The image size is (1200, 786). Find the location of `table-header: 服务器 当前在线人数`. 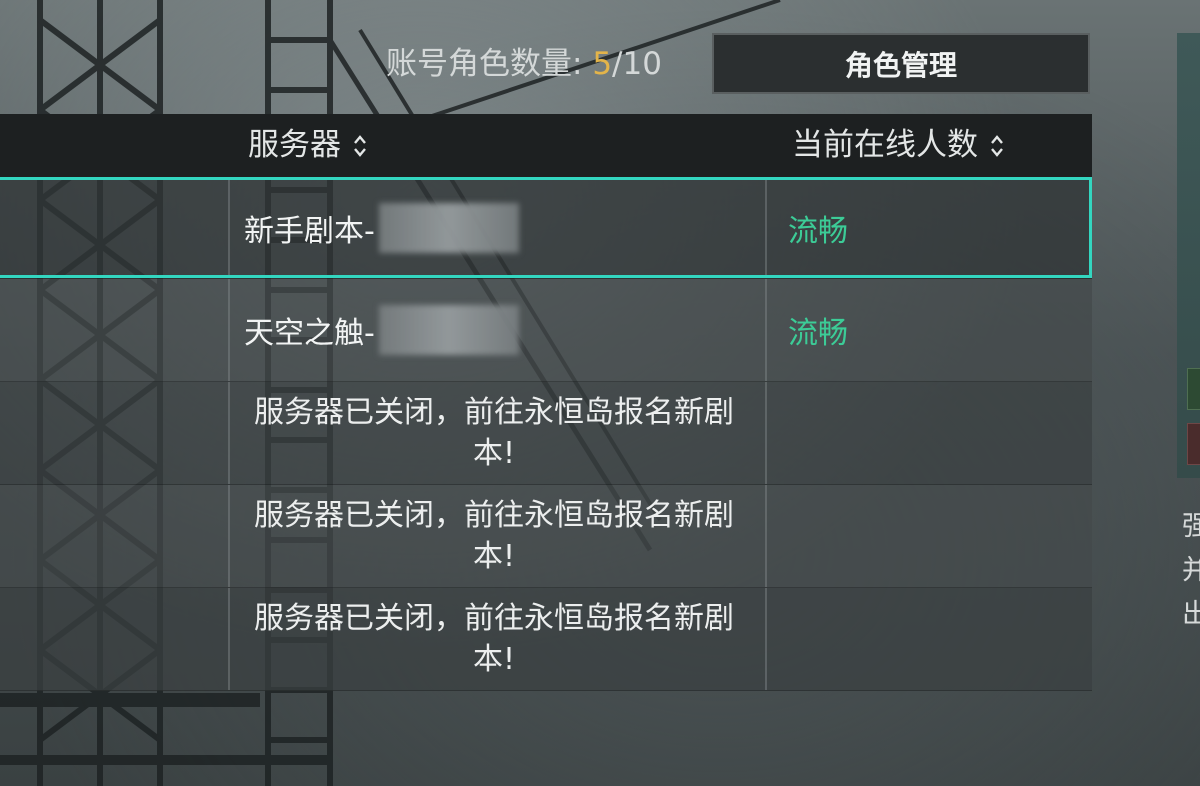

table-header: 服务器 当前在线人数 is located at coordinates (546, 145).